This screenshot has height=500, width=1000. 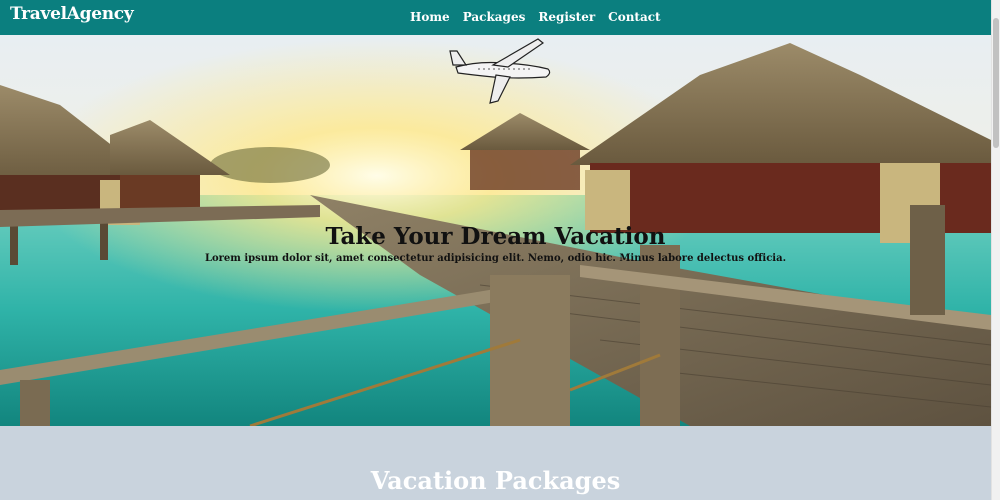 What do you see at coordinates (535, 17) in the screenshot?
I see `nav-links: Home Packages Register Contact` at bounding box center [535, 17].